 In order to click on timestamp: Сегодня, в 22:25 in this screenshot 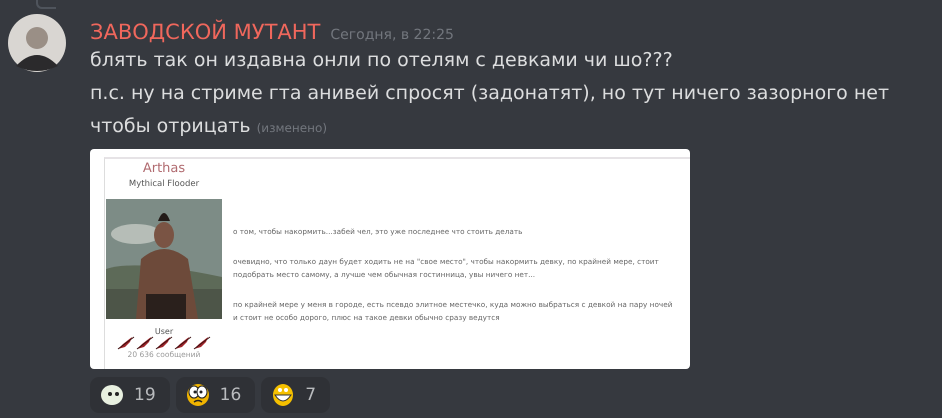, I will do `click(392, 35)`.